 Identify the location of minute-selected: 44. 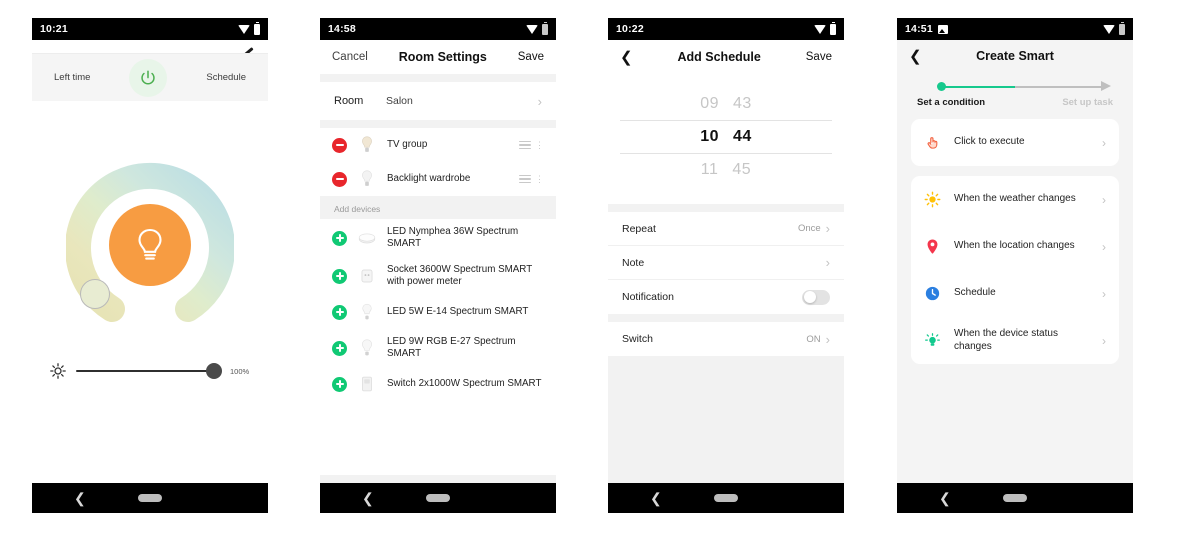
(742, 136).